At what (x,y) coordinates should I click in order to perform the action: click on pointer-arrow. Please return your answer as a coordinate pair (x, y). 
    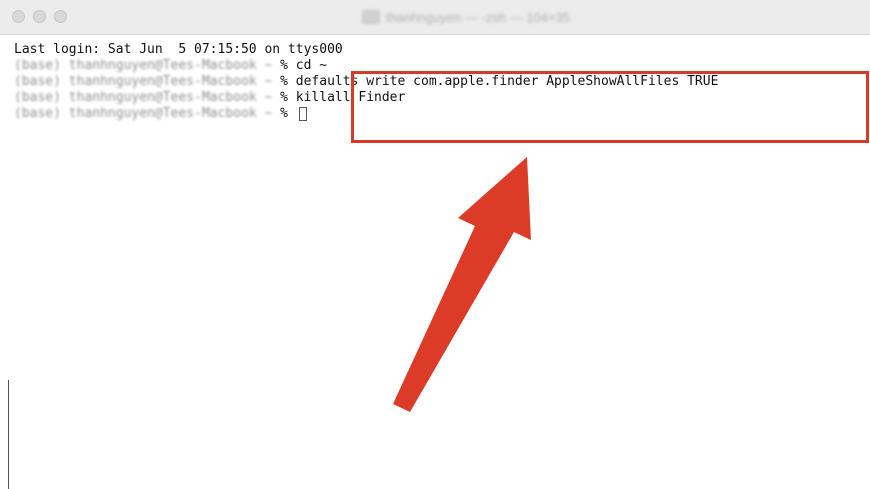
    Looking at the image, I should click on (462, 284).